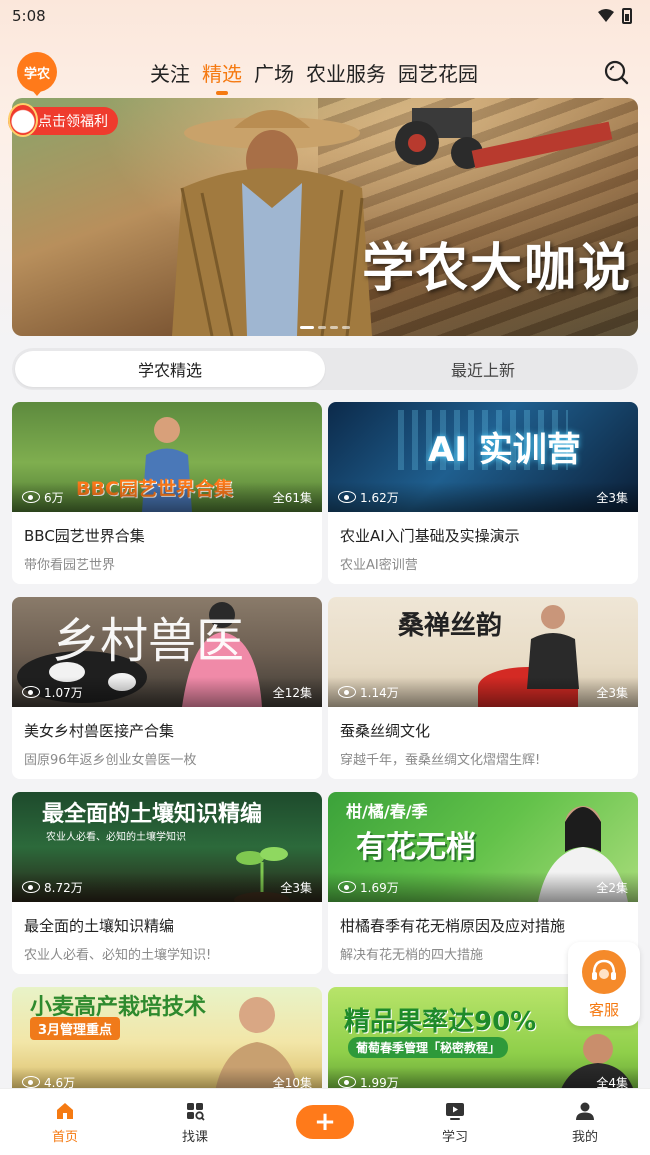 This screenshot has width=650, height=1155. What do you see at coordinates (483, 548) in the screenshot?
I see `card-info: 农业AI入门基础及实操演示 农业AI密训营` at bounding box center [483, 548].